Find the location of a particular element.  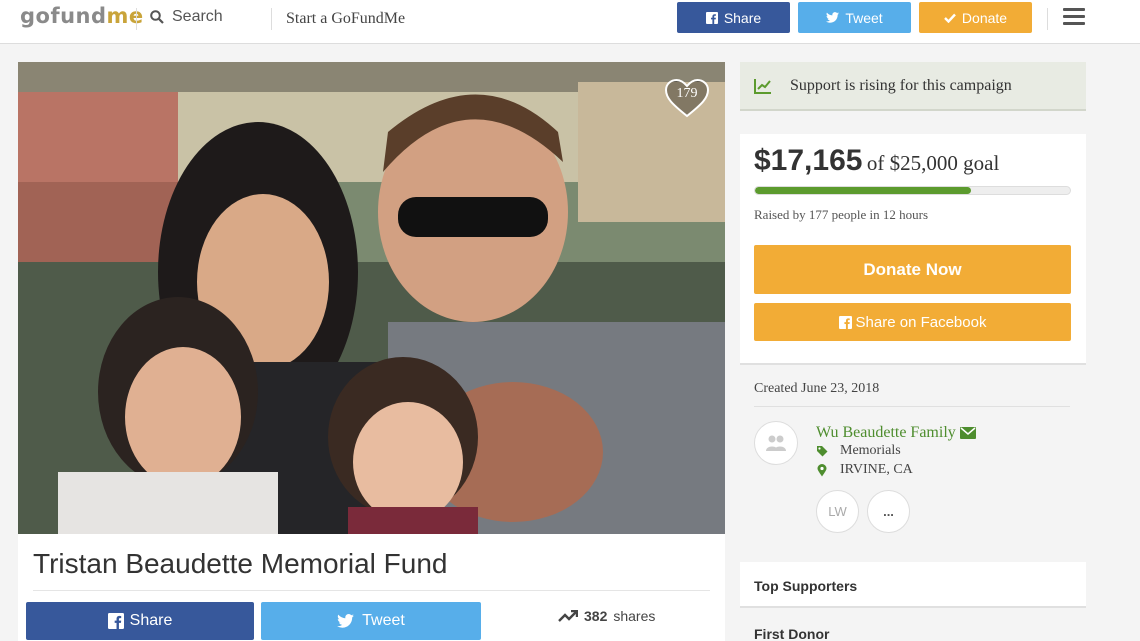

title-divider is located at coordinates (371, 590).